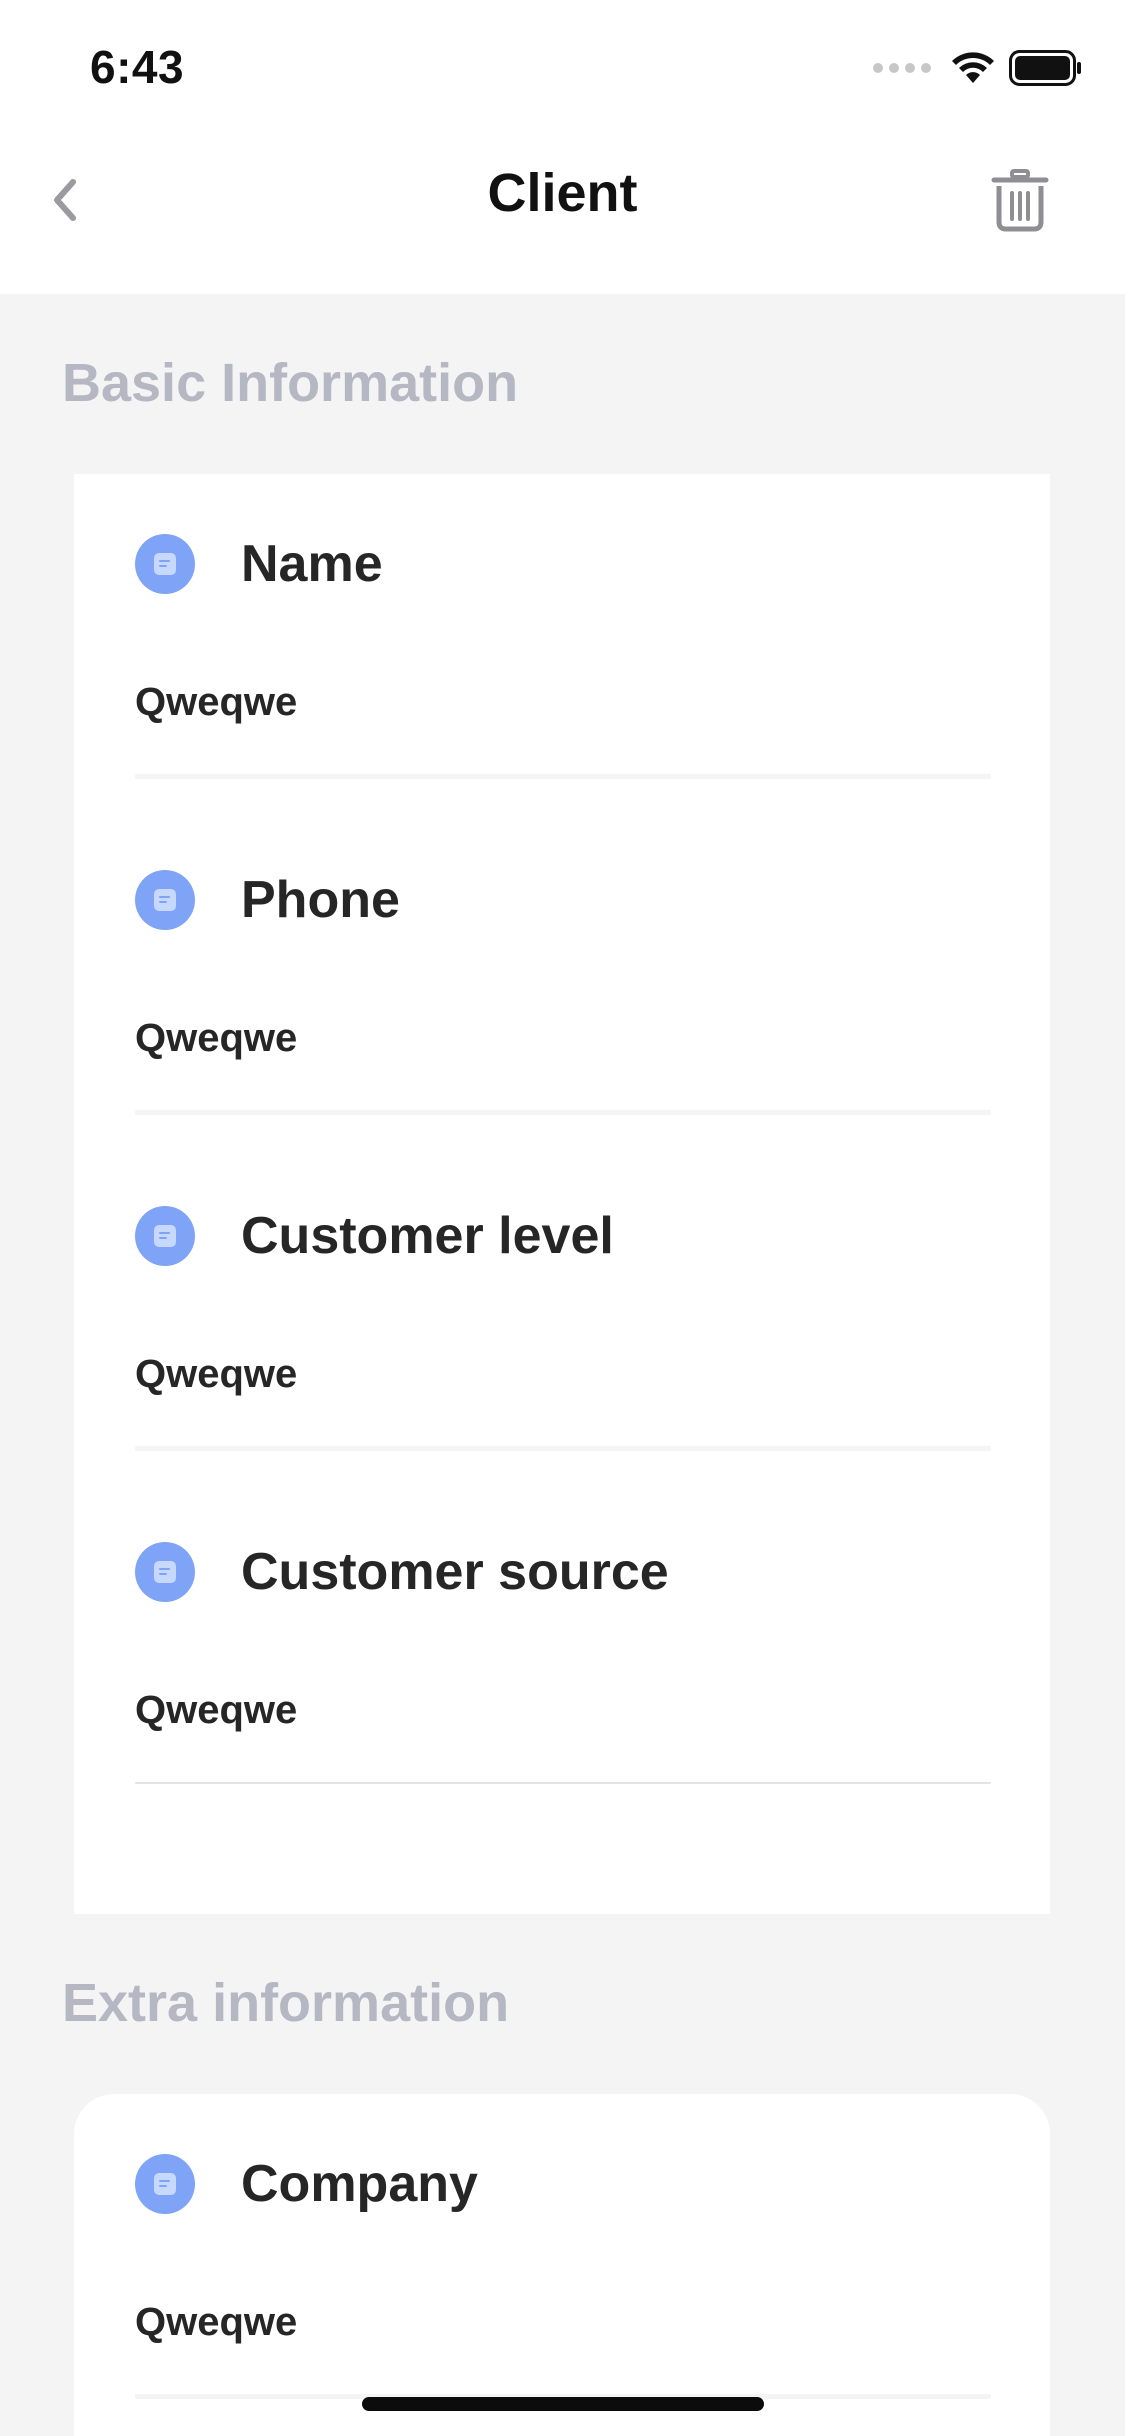  What do you see at coordinates (563, 2404) in the screenshot?
I see `home-indicator` at bounding box center [563, 2404].